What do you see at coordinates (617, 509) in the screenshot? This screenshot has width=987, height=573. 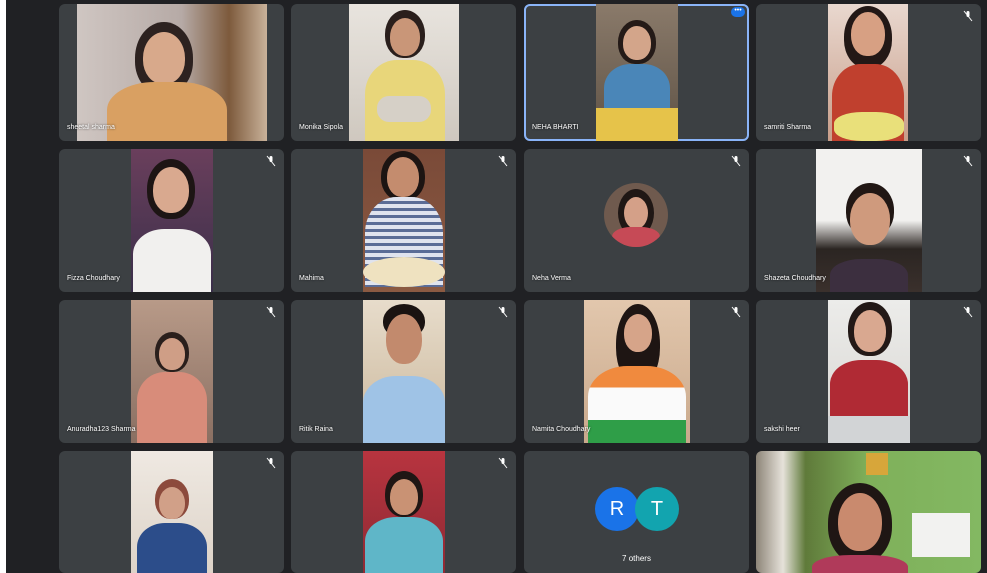 I see `avatar-initial: R` at bounding box center [617, 509].